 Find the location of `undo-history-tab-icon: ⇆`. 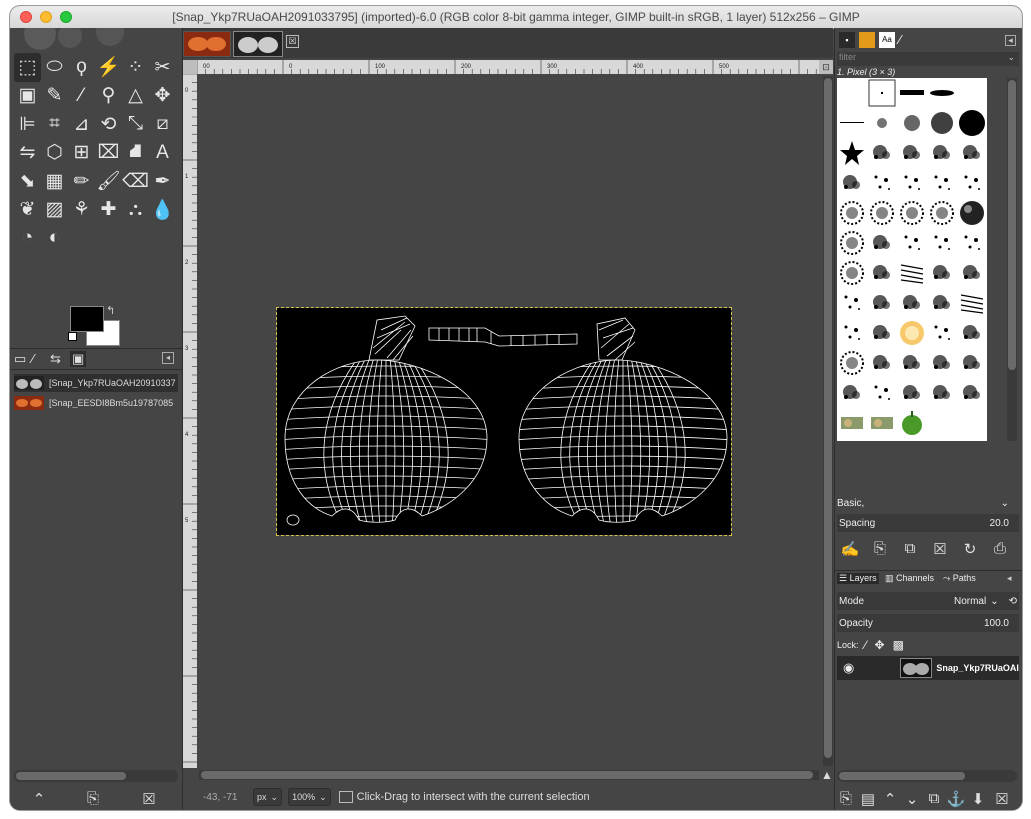

undo-history-tab-icon: ⇆ is located at coordinates (55, 359).